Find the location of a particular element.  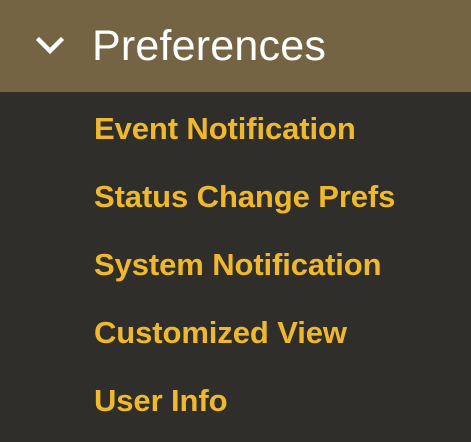

system-notification-link: System Notification is located at coordinates (282, 265).